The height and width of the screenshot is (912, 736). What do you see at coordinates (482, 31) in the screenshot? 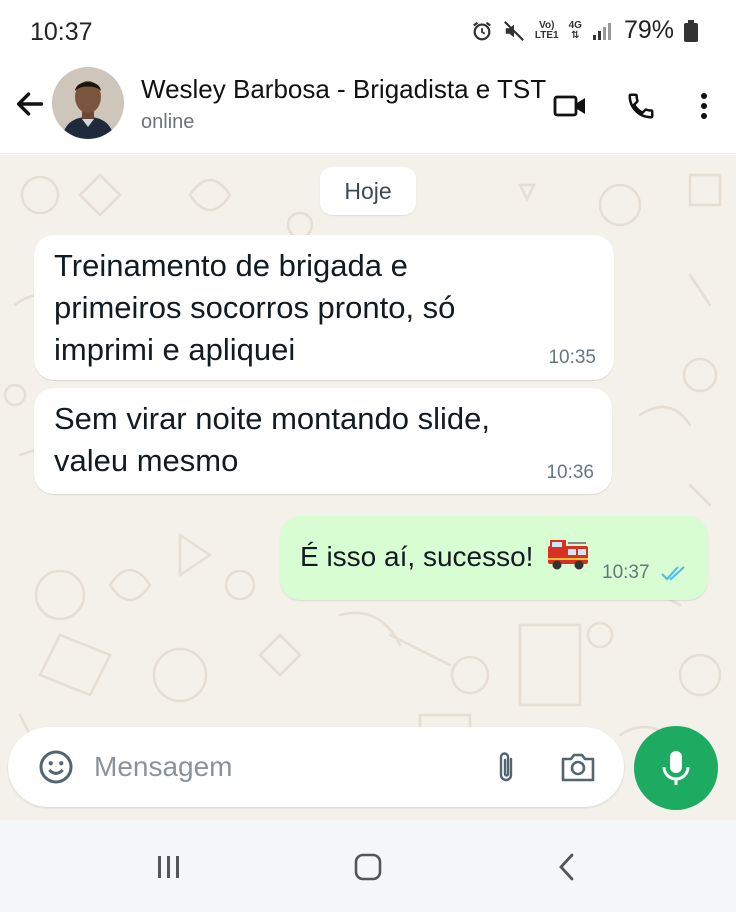
I see `alarm-icon` at bounding box center [482, 31].